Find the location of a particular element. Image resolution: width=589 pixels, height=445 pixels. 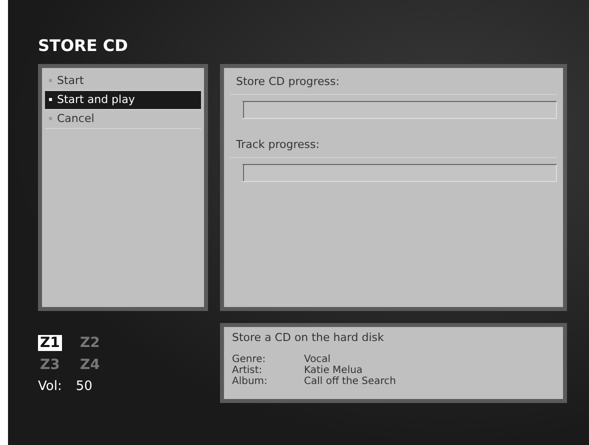

field-label: Artist: is located at coordinates (248, 370).